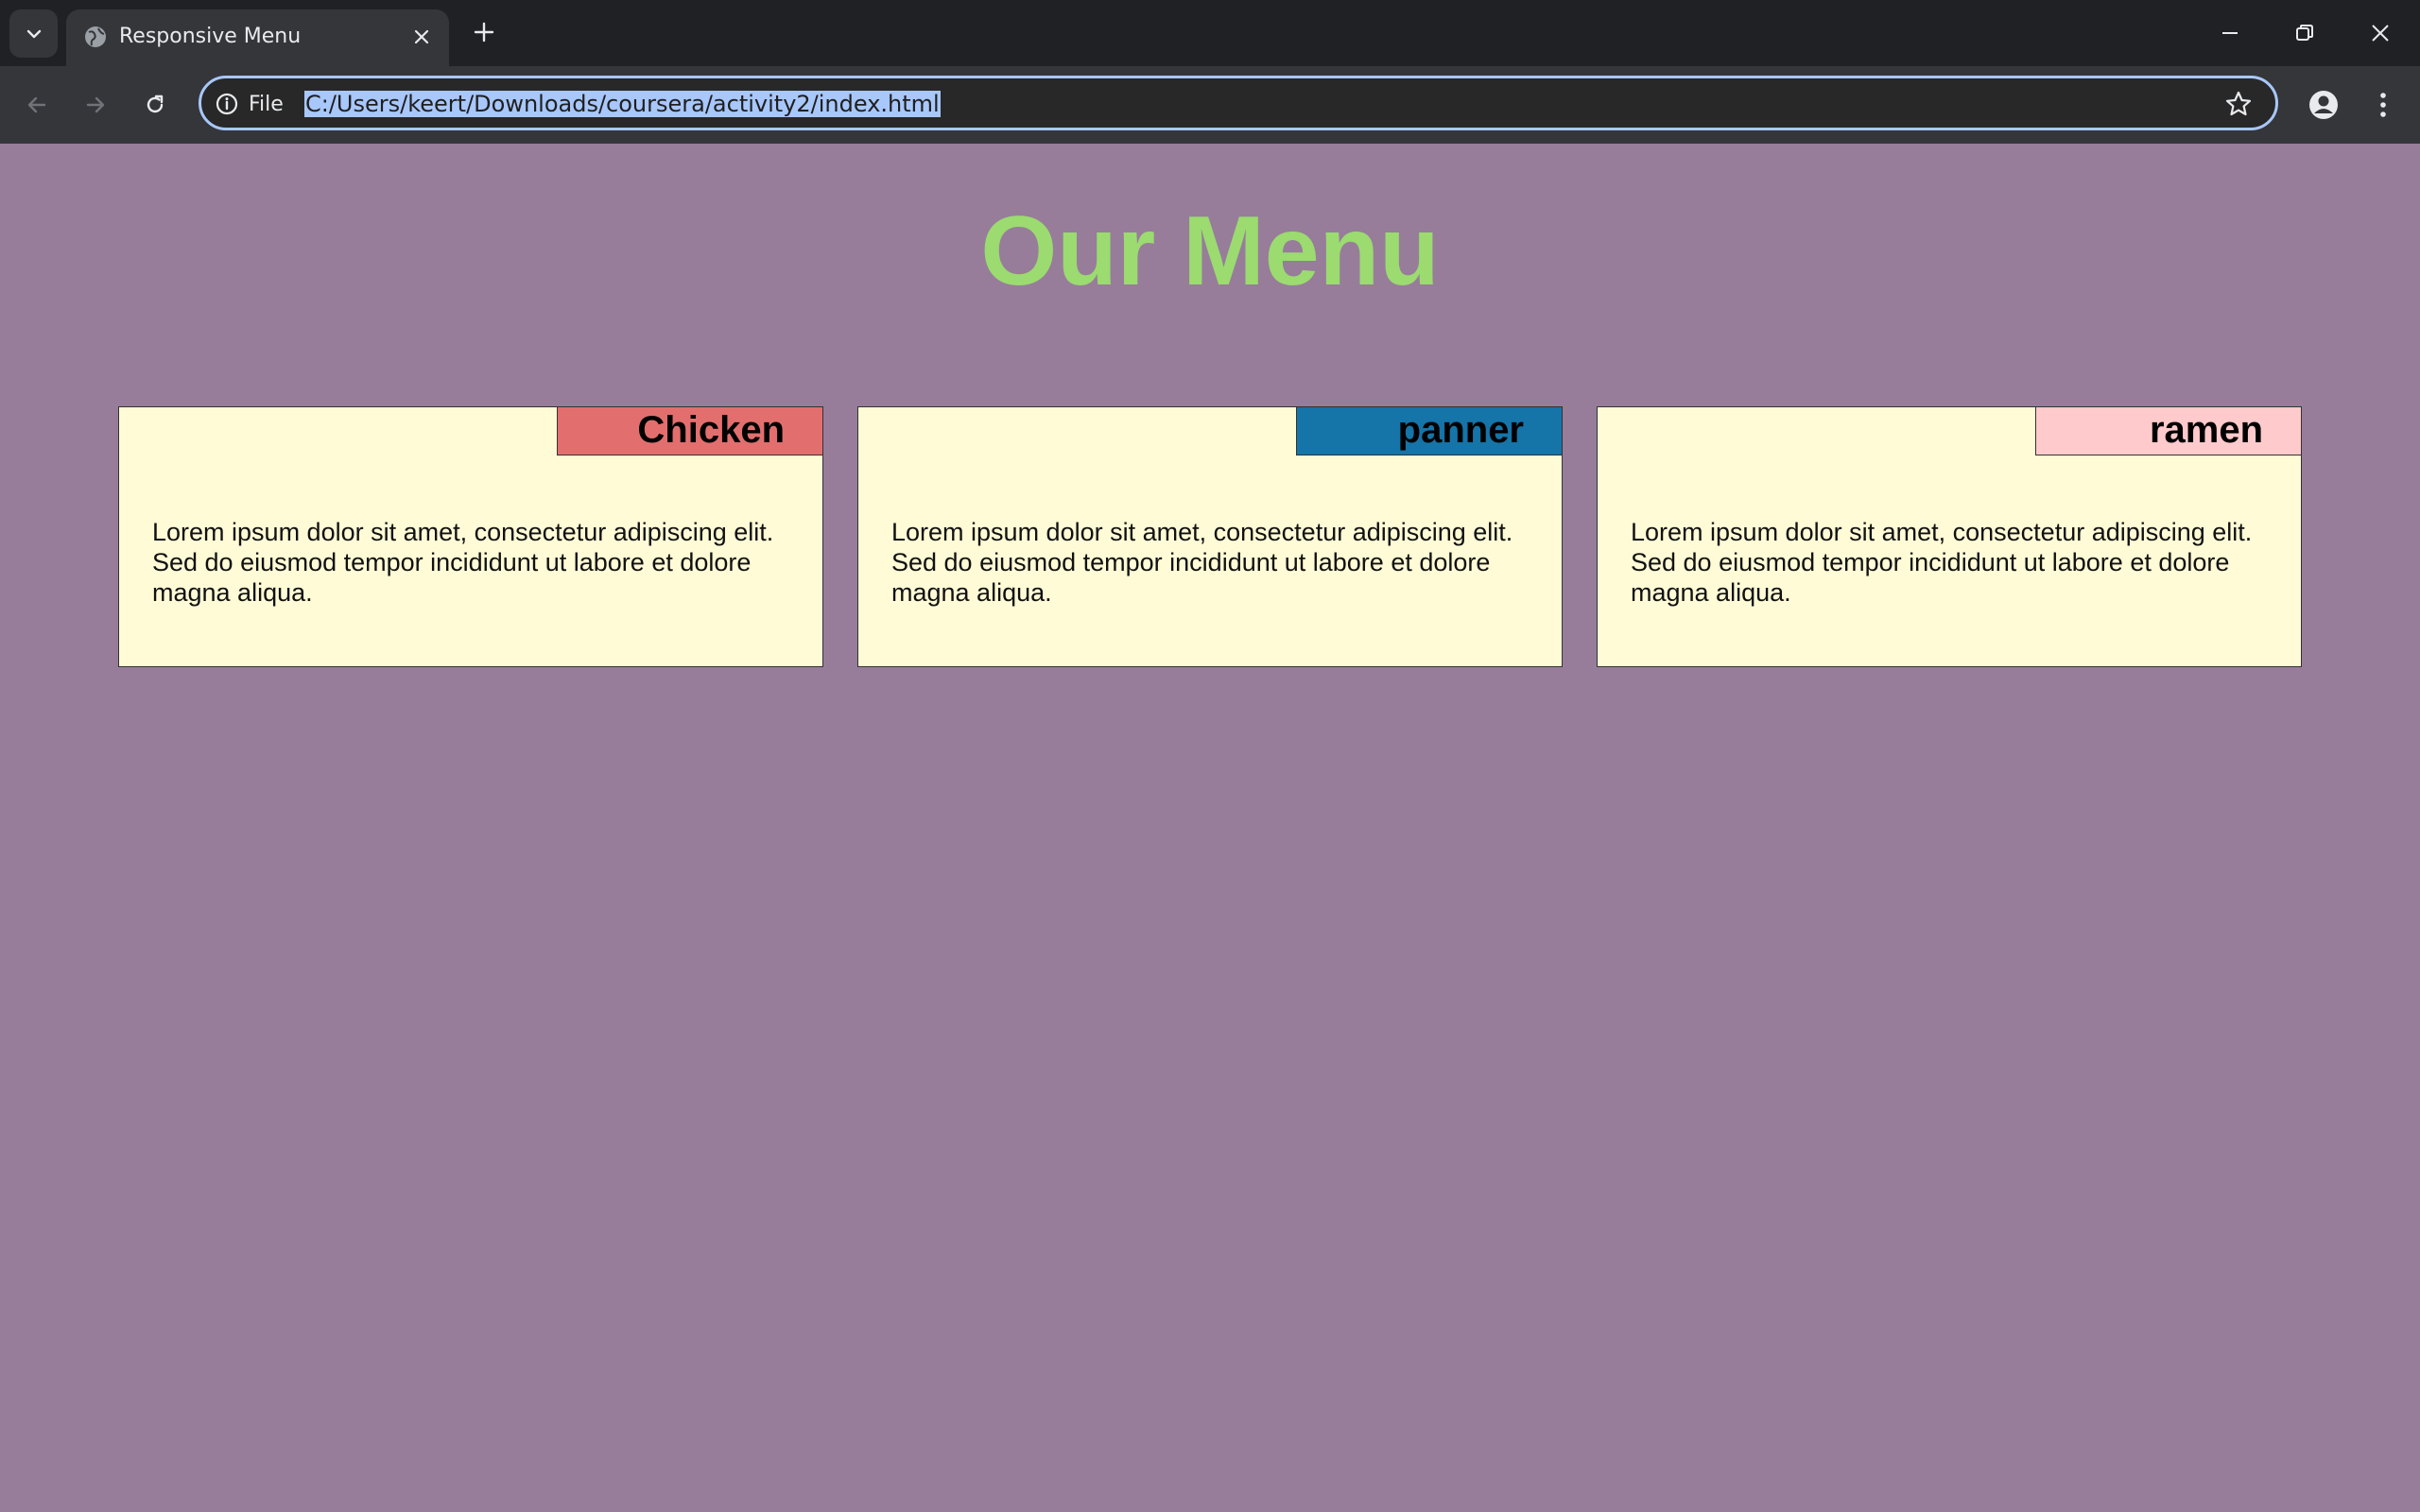 This screenshot has height=1512, width=2420. I want to click on arrow-left-icon, so click(36, 104).